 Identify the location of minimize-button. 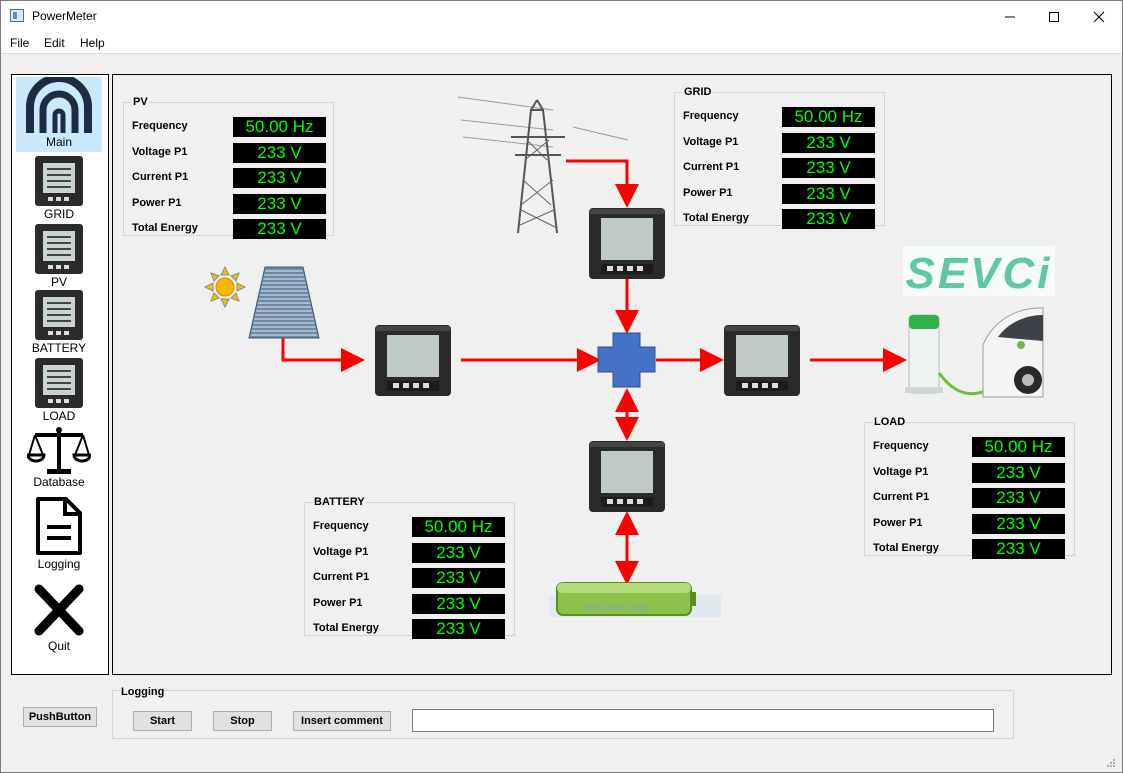
(1010, 16).